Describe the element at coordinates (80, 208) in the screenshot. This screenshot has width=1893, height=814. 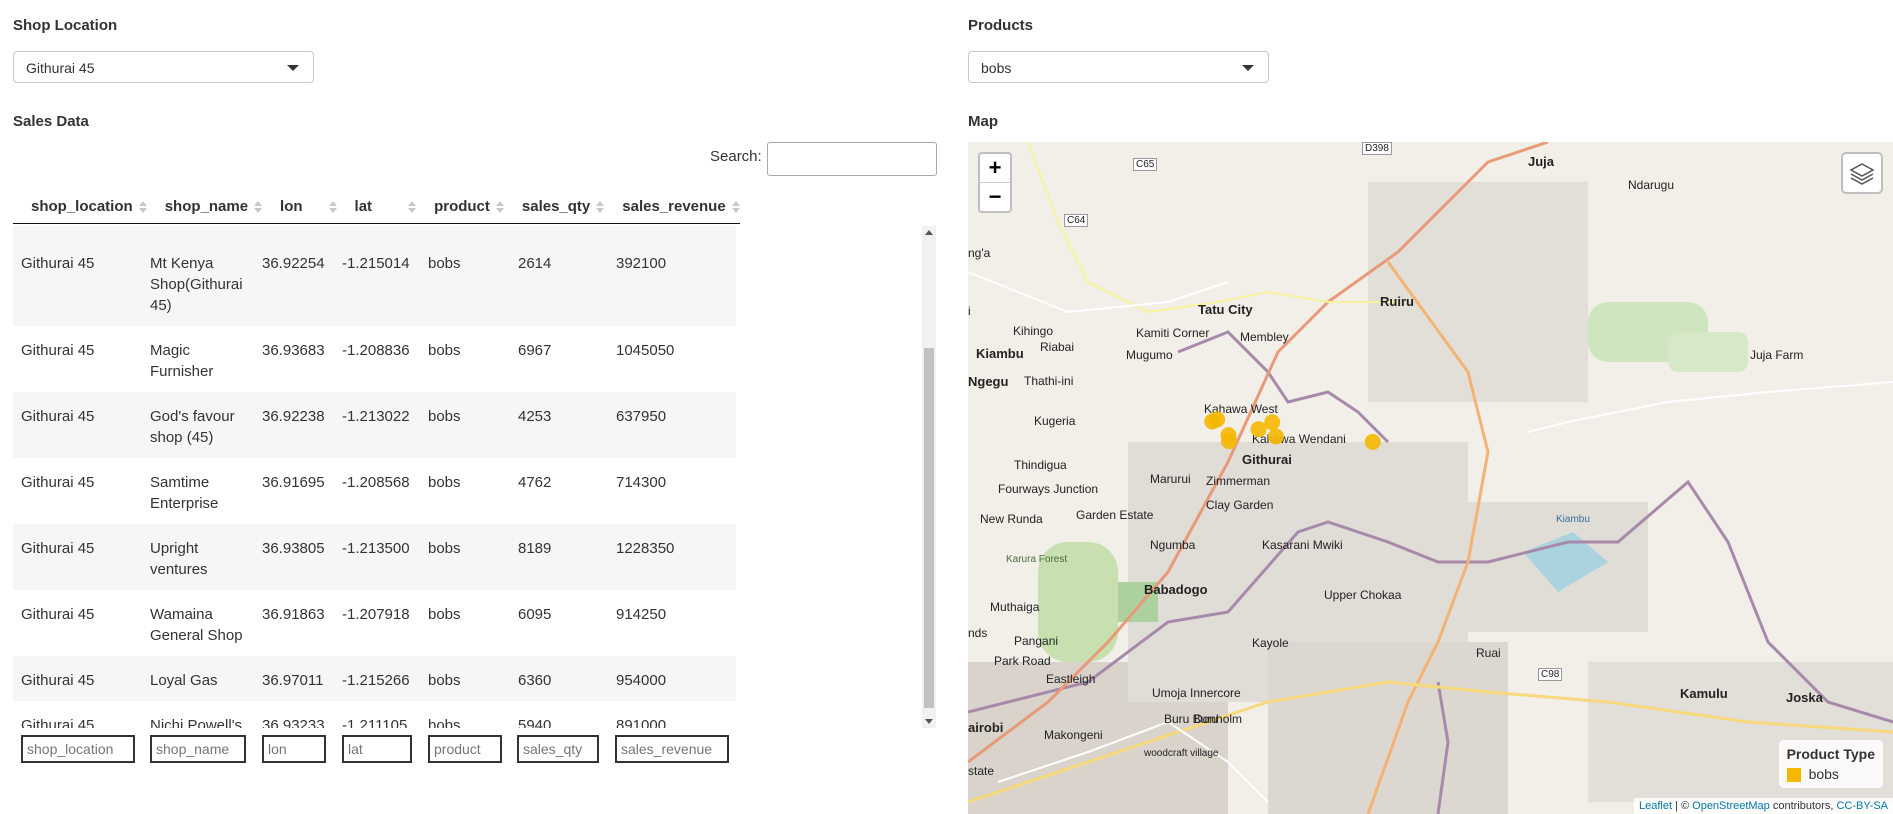
I see `column-header-shop-location: shop_location` at that location.